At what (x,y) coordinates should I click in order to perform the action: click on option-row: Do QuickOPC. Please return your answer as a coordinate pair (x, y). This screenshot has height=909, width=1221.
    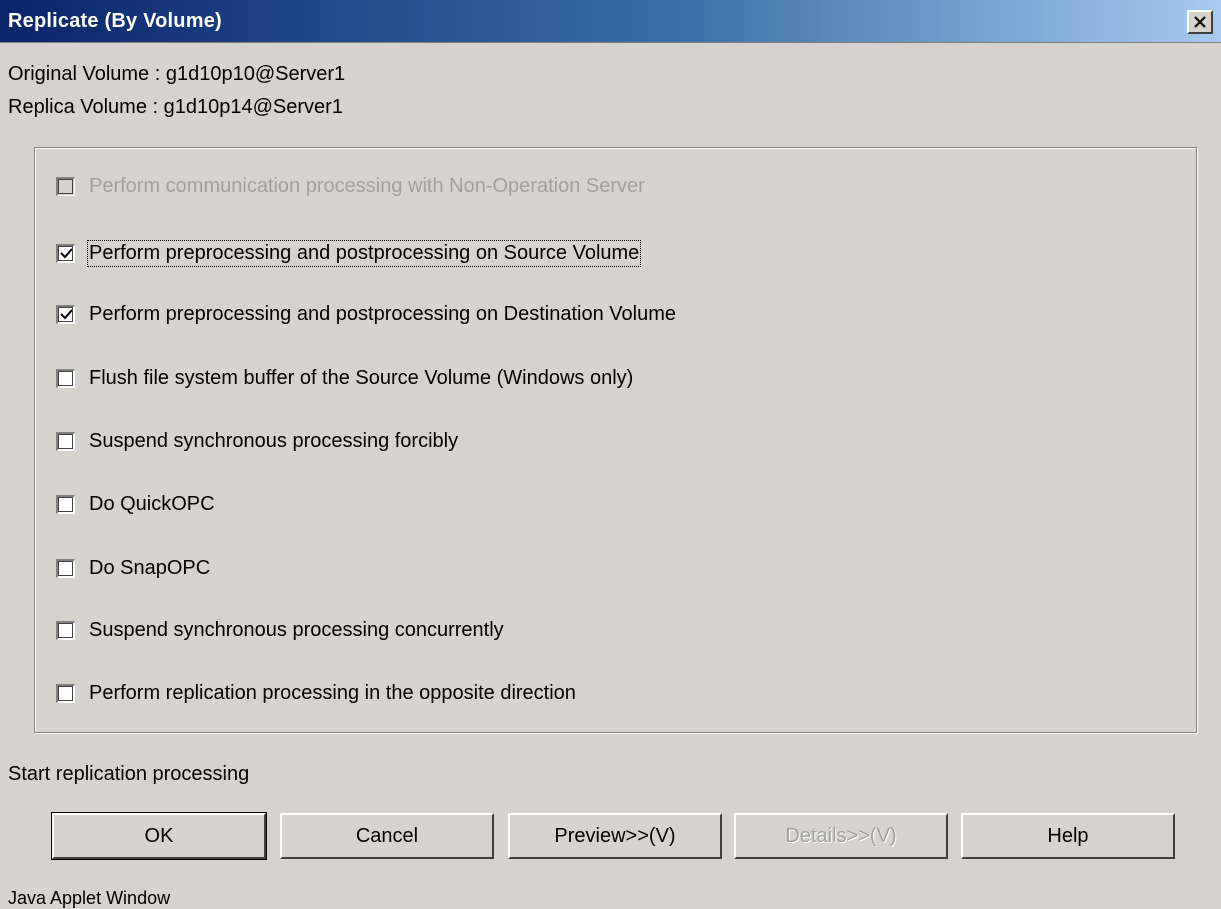
    Looking at the image, I should click on (135, 504).